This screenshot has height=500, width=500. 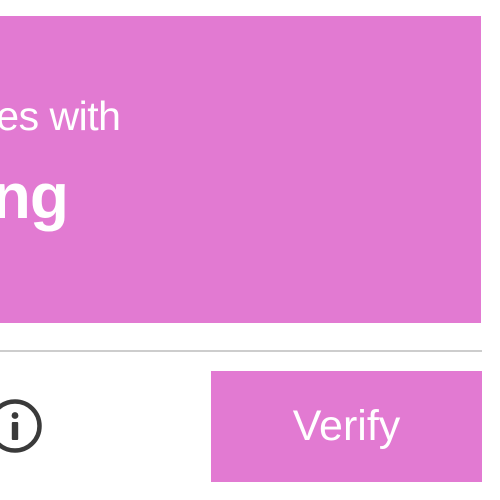 What do you see at coordinates (346, 426) in the screenshot?
I see `verify-button: Verify` at bounding box center [346, 426].